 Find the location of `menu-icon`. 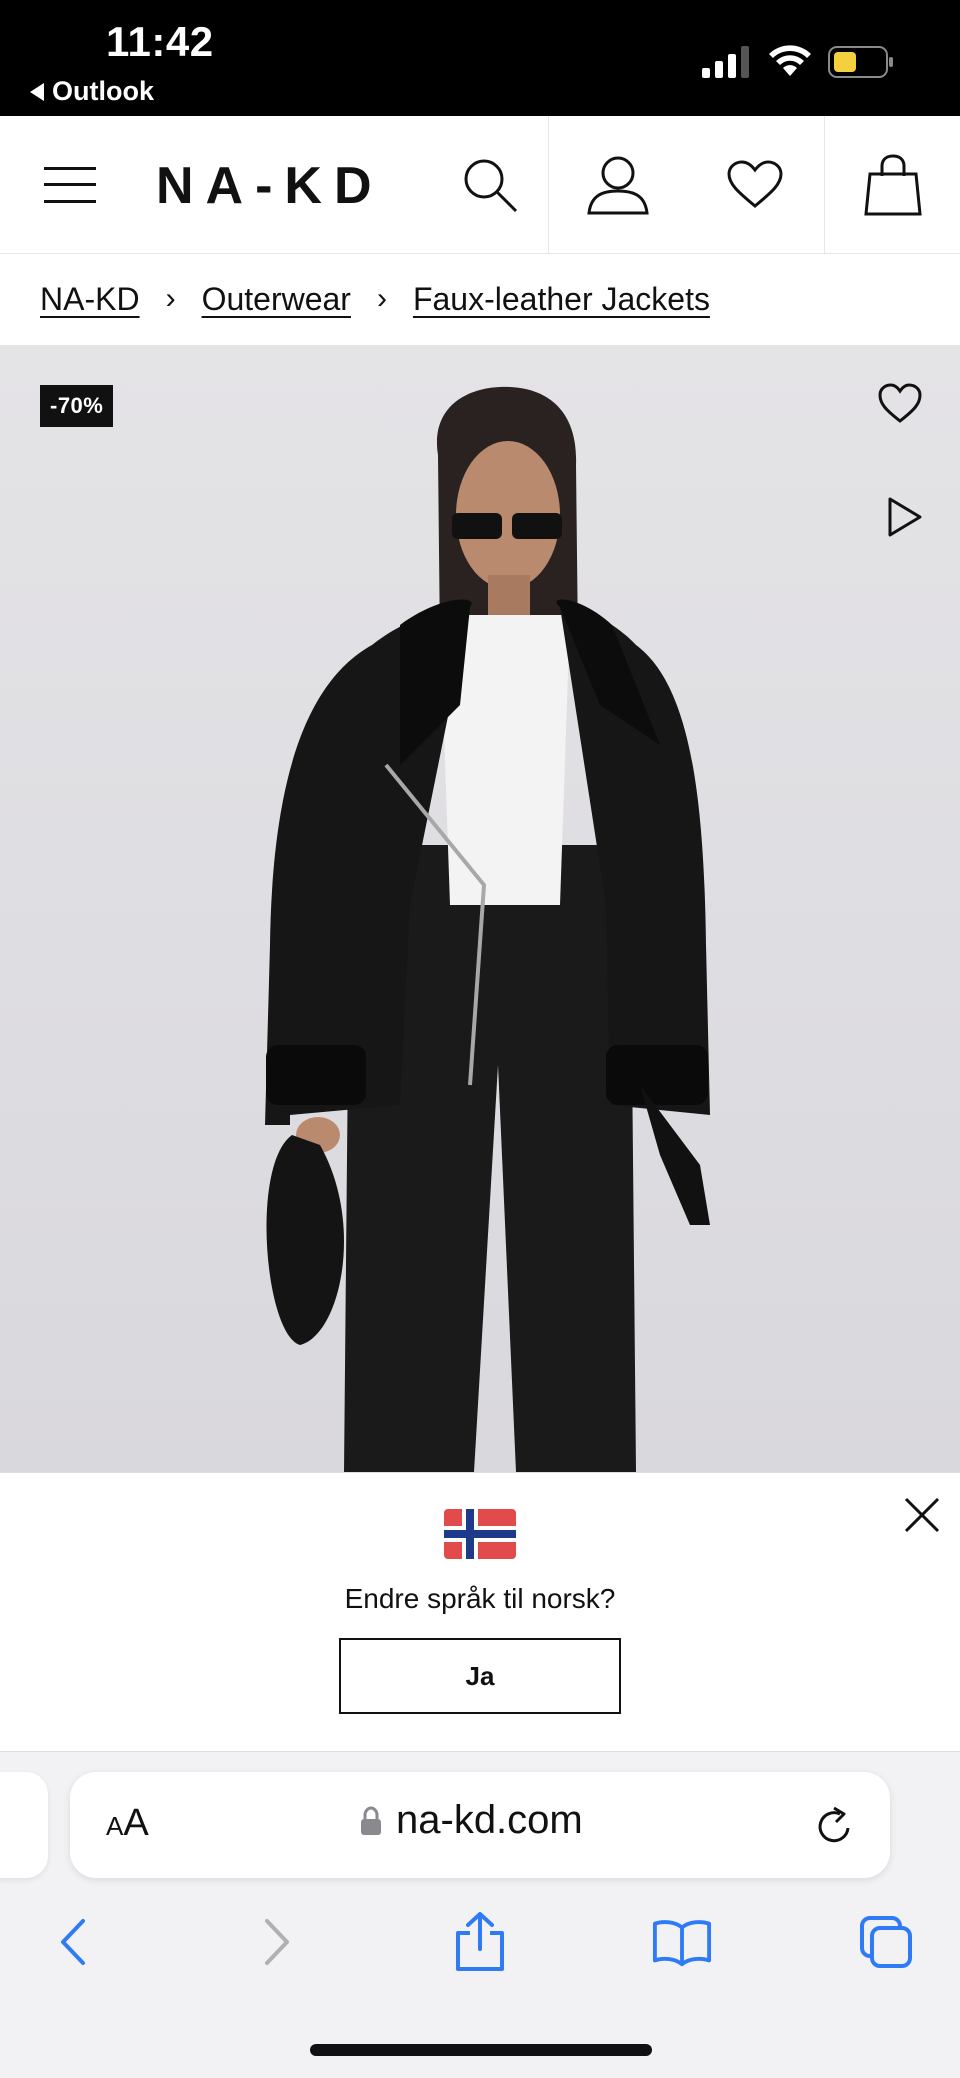

menu-icon is located at coordinates (70, 185).